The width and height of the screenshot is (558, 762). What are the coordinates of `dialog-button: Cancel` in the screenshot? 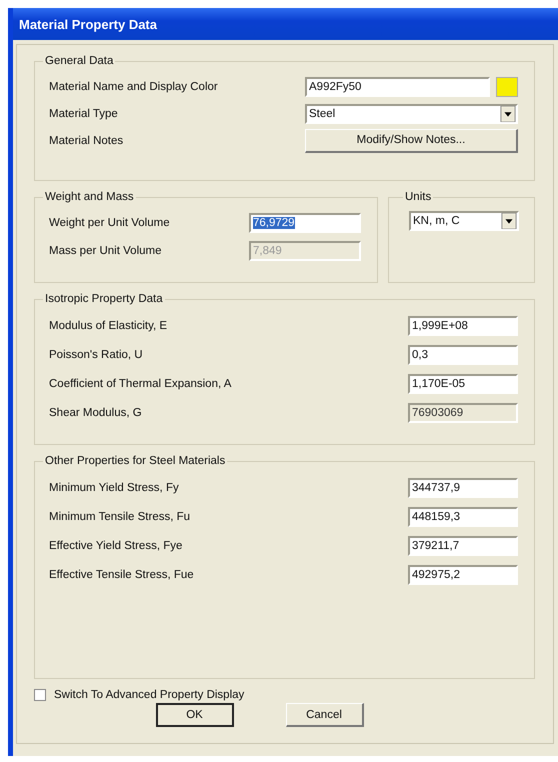 It's located at (325, 715).